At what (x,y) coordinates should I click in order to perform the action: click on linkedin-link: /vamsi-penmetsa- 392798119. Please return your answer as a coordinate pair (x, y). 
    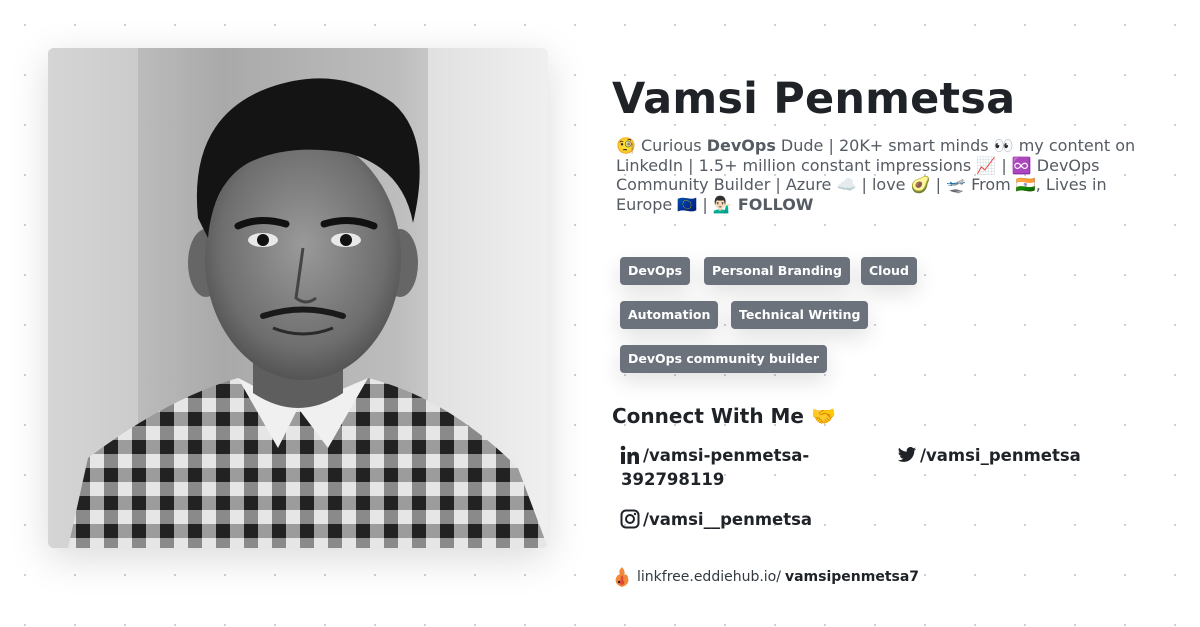
    Looking at the image, I should click on (735, 468).